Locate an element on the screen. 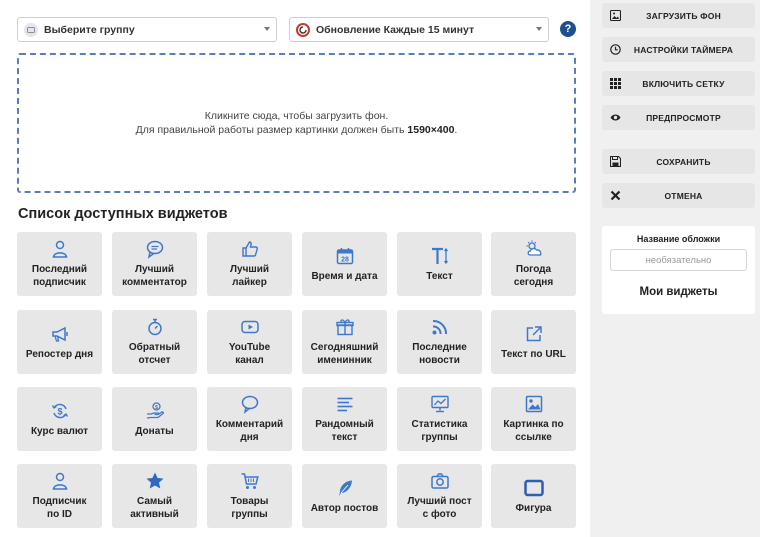 Image resolution: width=760 pixels, height=537 pixels. widget-label: YouTube канал is located at coordinates (249, 354).